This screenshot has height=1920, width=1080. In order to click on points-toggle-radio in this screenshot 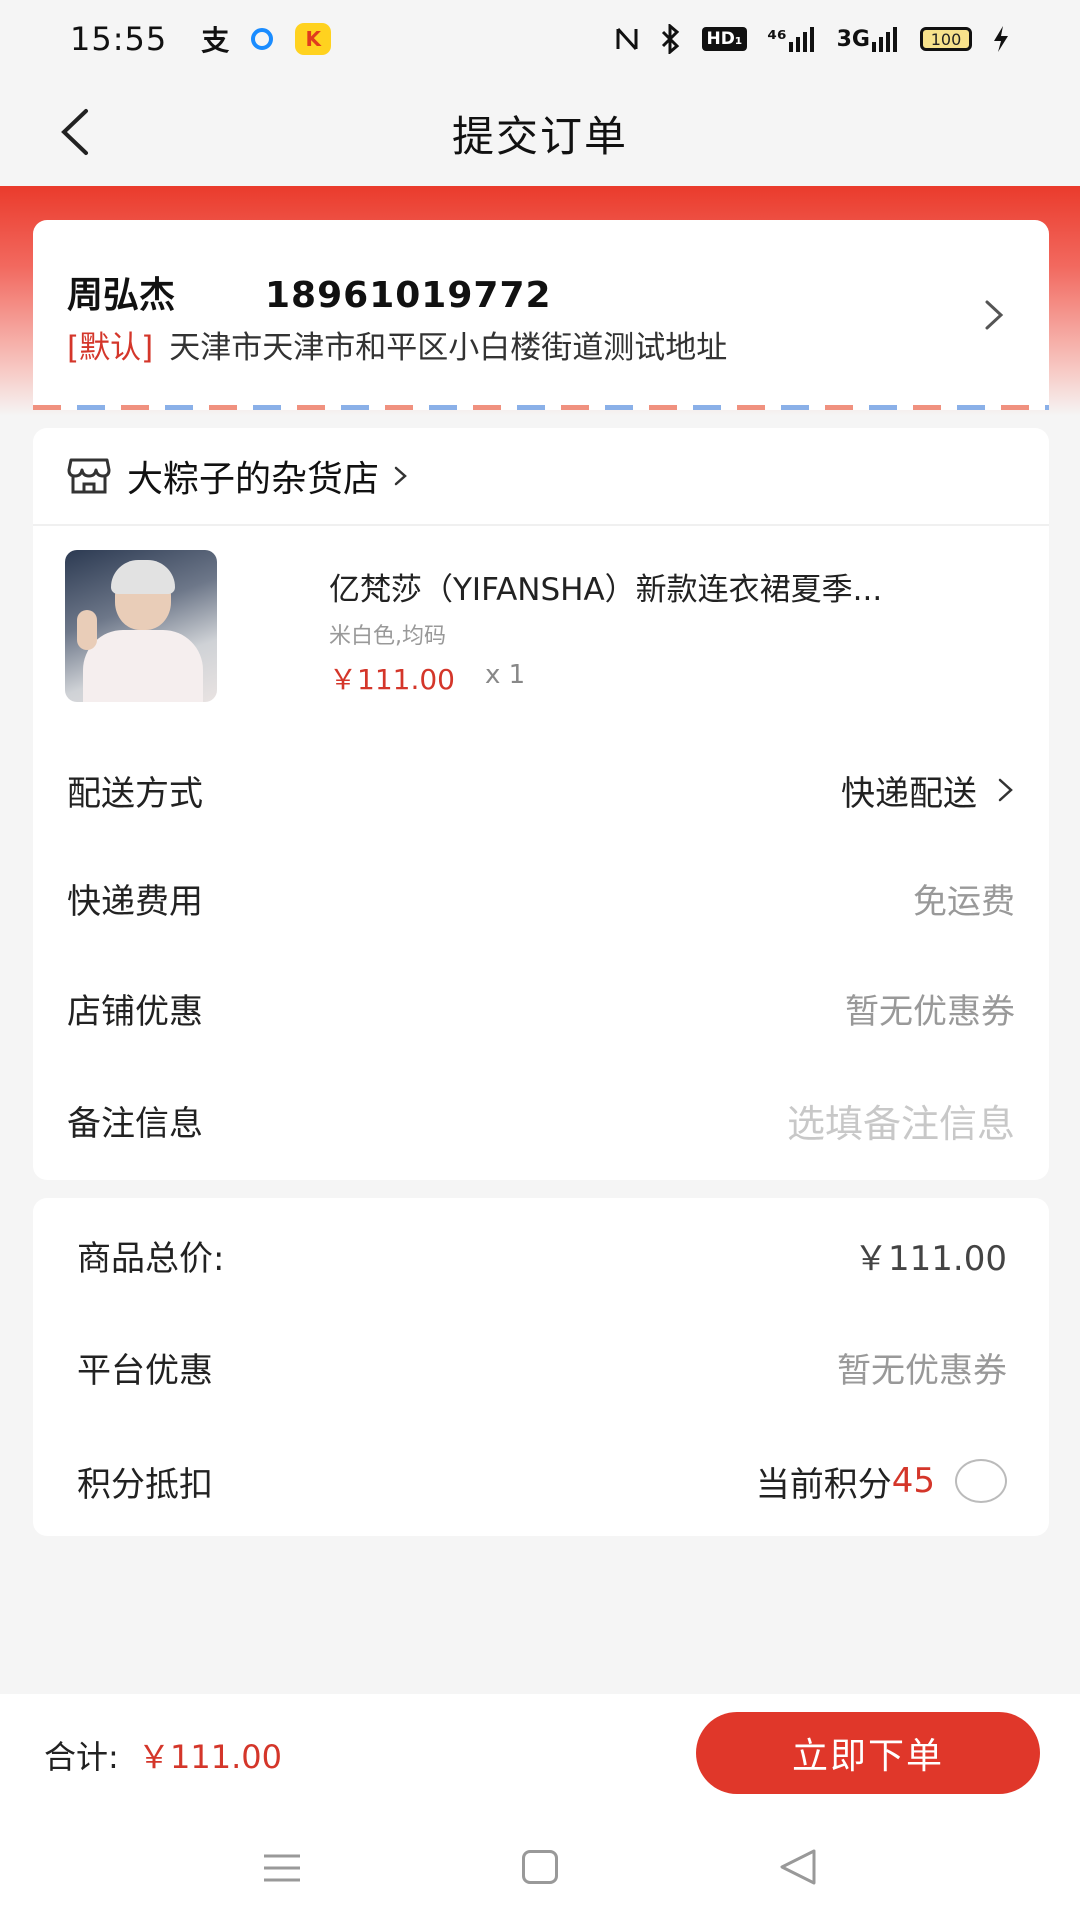, I will do `click(981, 1481)`.